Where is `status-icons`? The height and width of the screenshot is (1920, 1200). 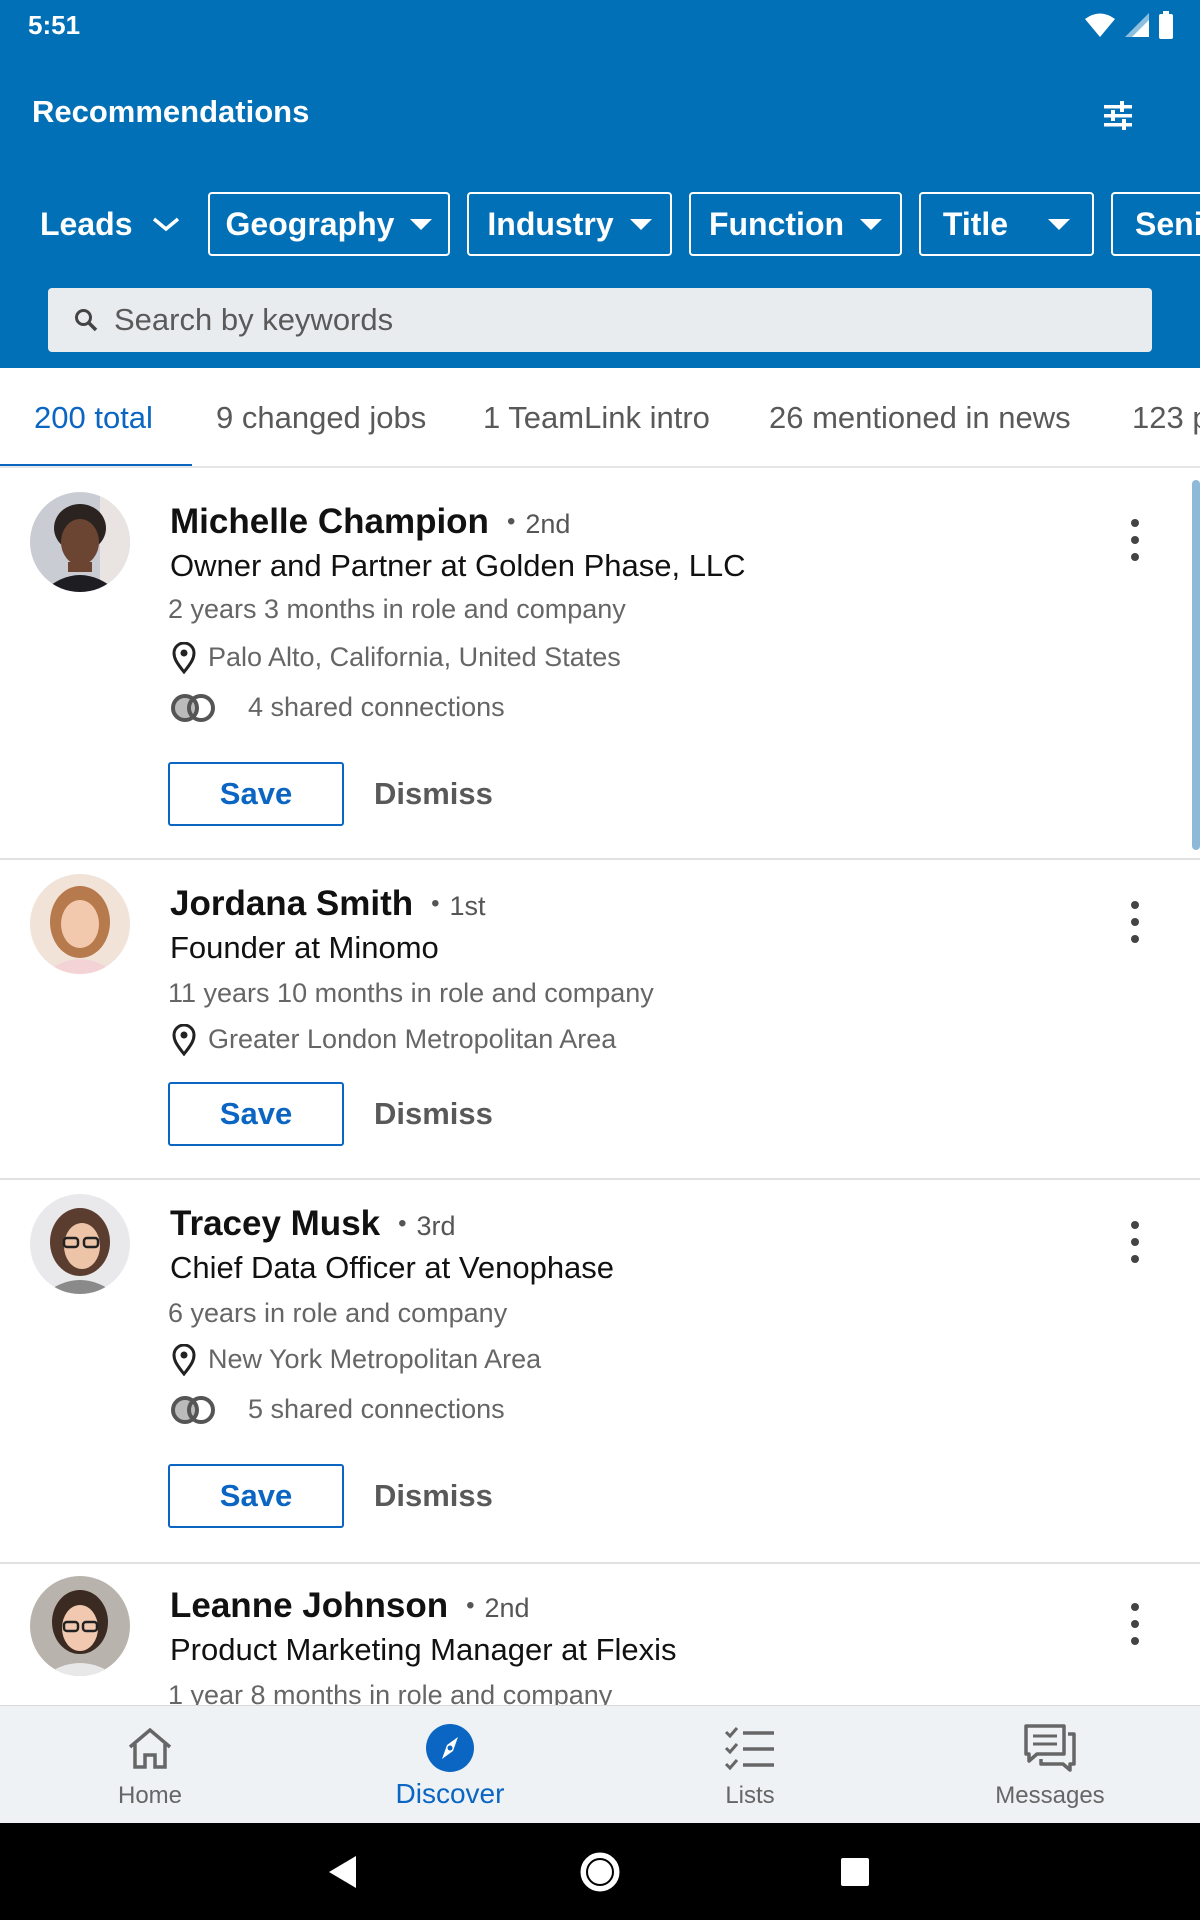 status-icons is located at coordinates (1129, 25).